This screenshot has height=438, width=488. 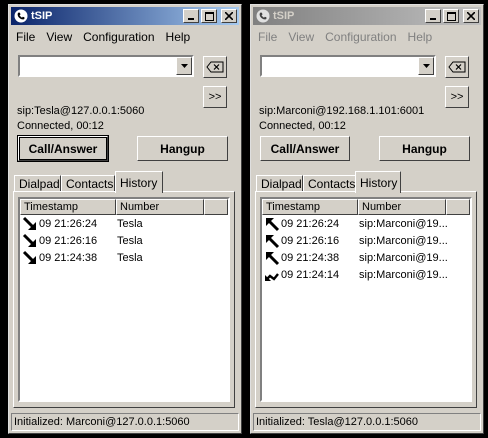 What do you see at coordinates (125, 422) in the screenshot?
I see `status-bar: Initialized: Marconi@127.0.0.1:5060` at bounding box center [125, 422].